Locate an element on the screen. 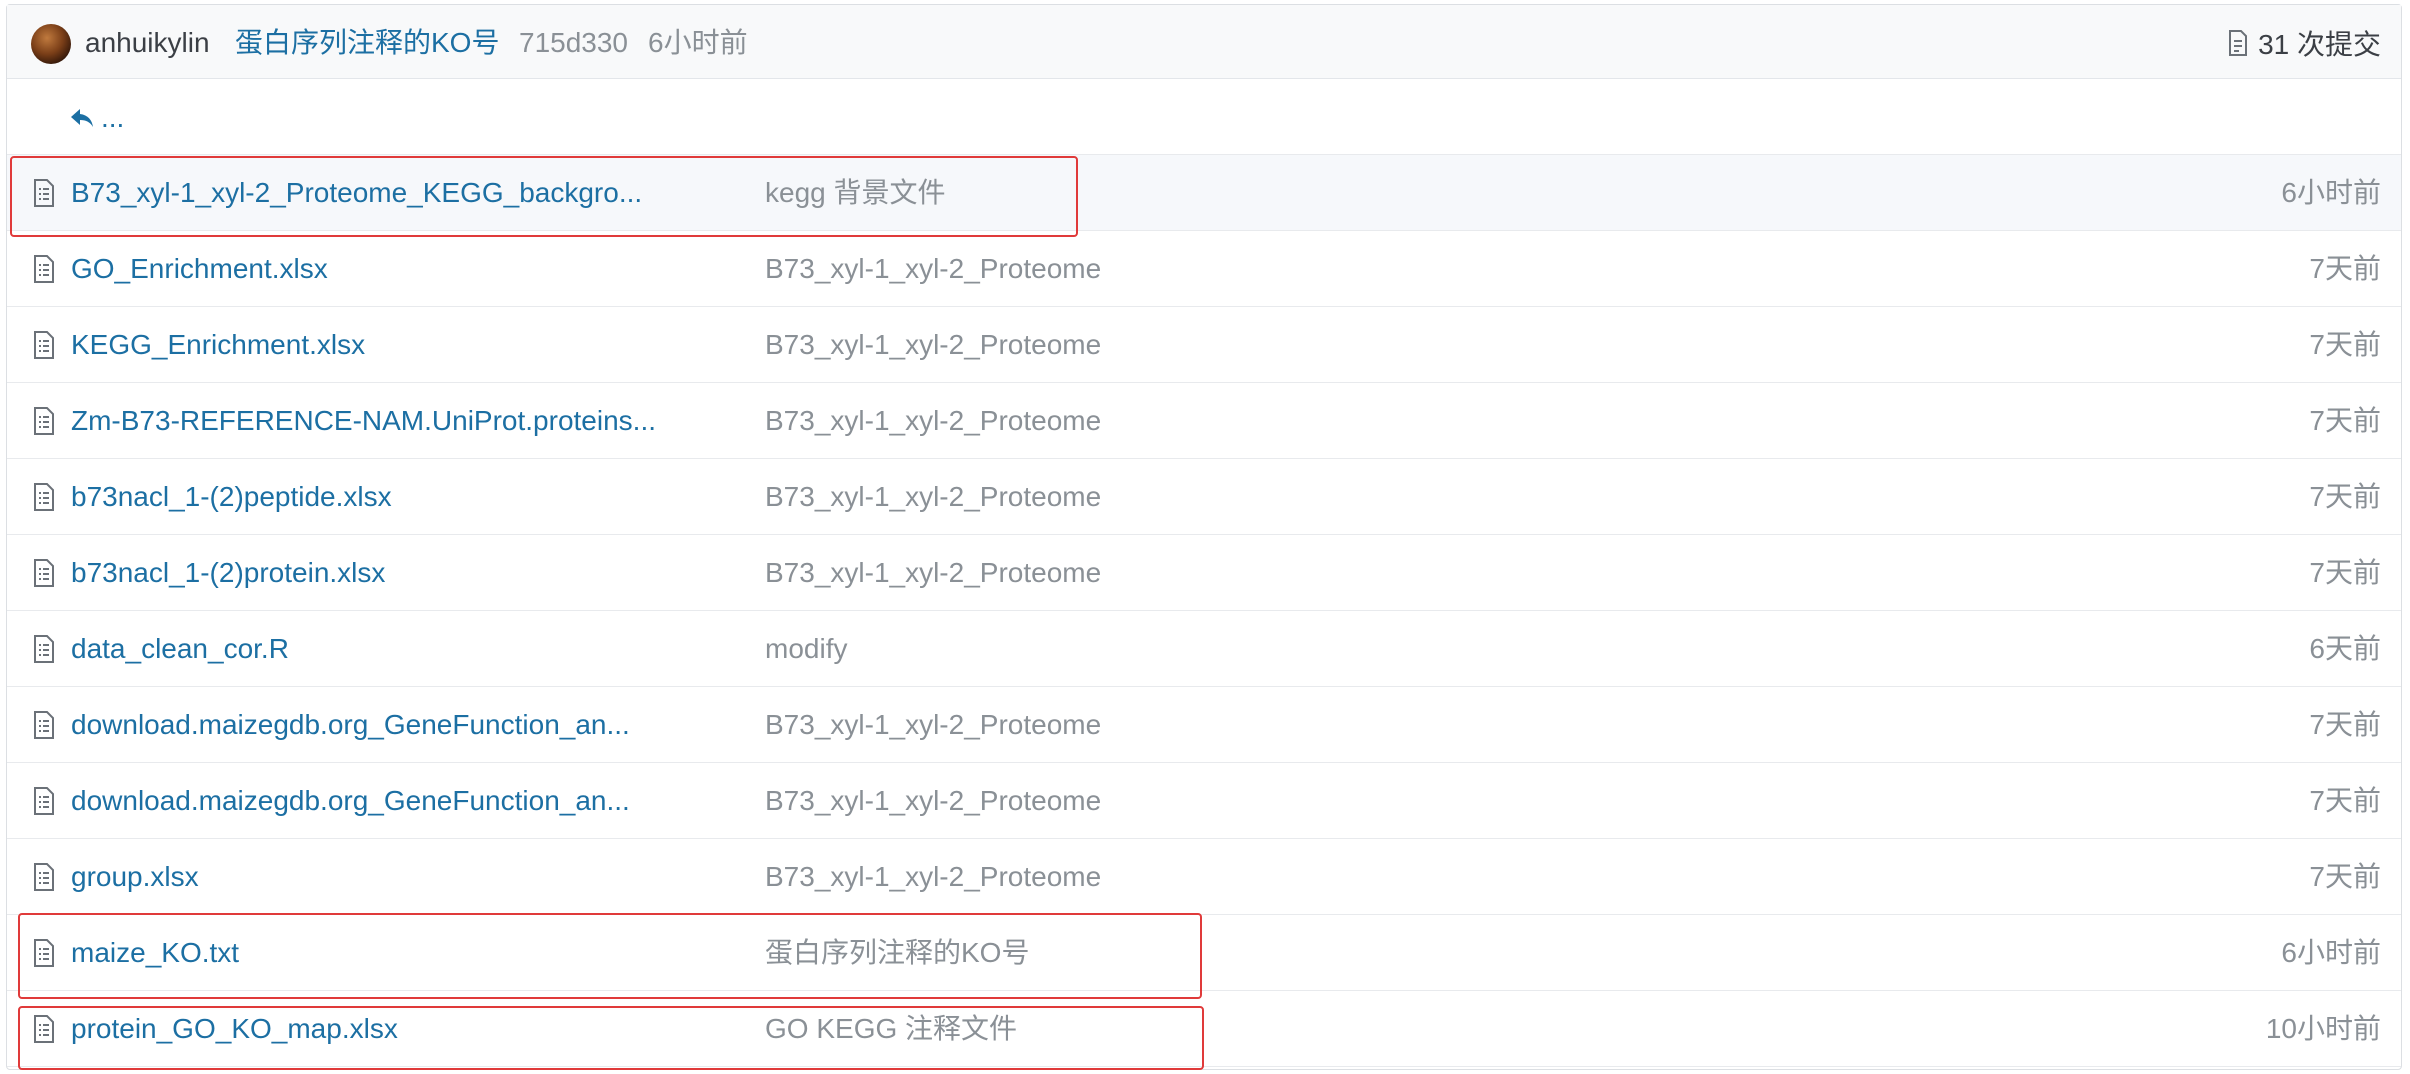 Image resolution: width=2410 pixels, height=1074 pixels. file-commit-message-link: kegg 背景文件 is located at coordinates (855, 193).